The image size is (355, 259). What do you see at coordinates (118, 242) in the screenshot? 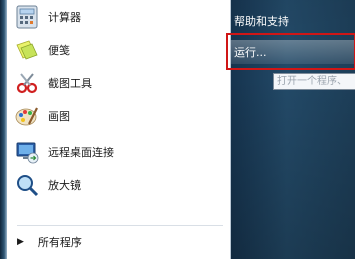
I see `all-programs-button: ▶ 所有程序` at bounding box center [118, 242].